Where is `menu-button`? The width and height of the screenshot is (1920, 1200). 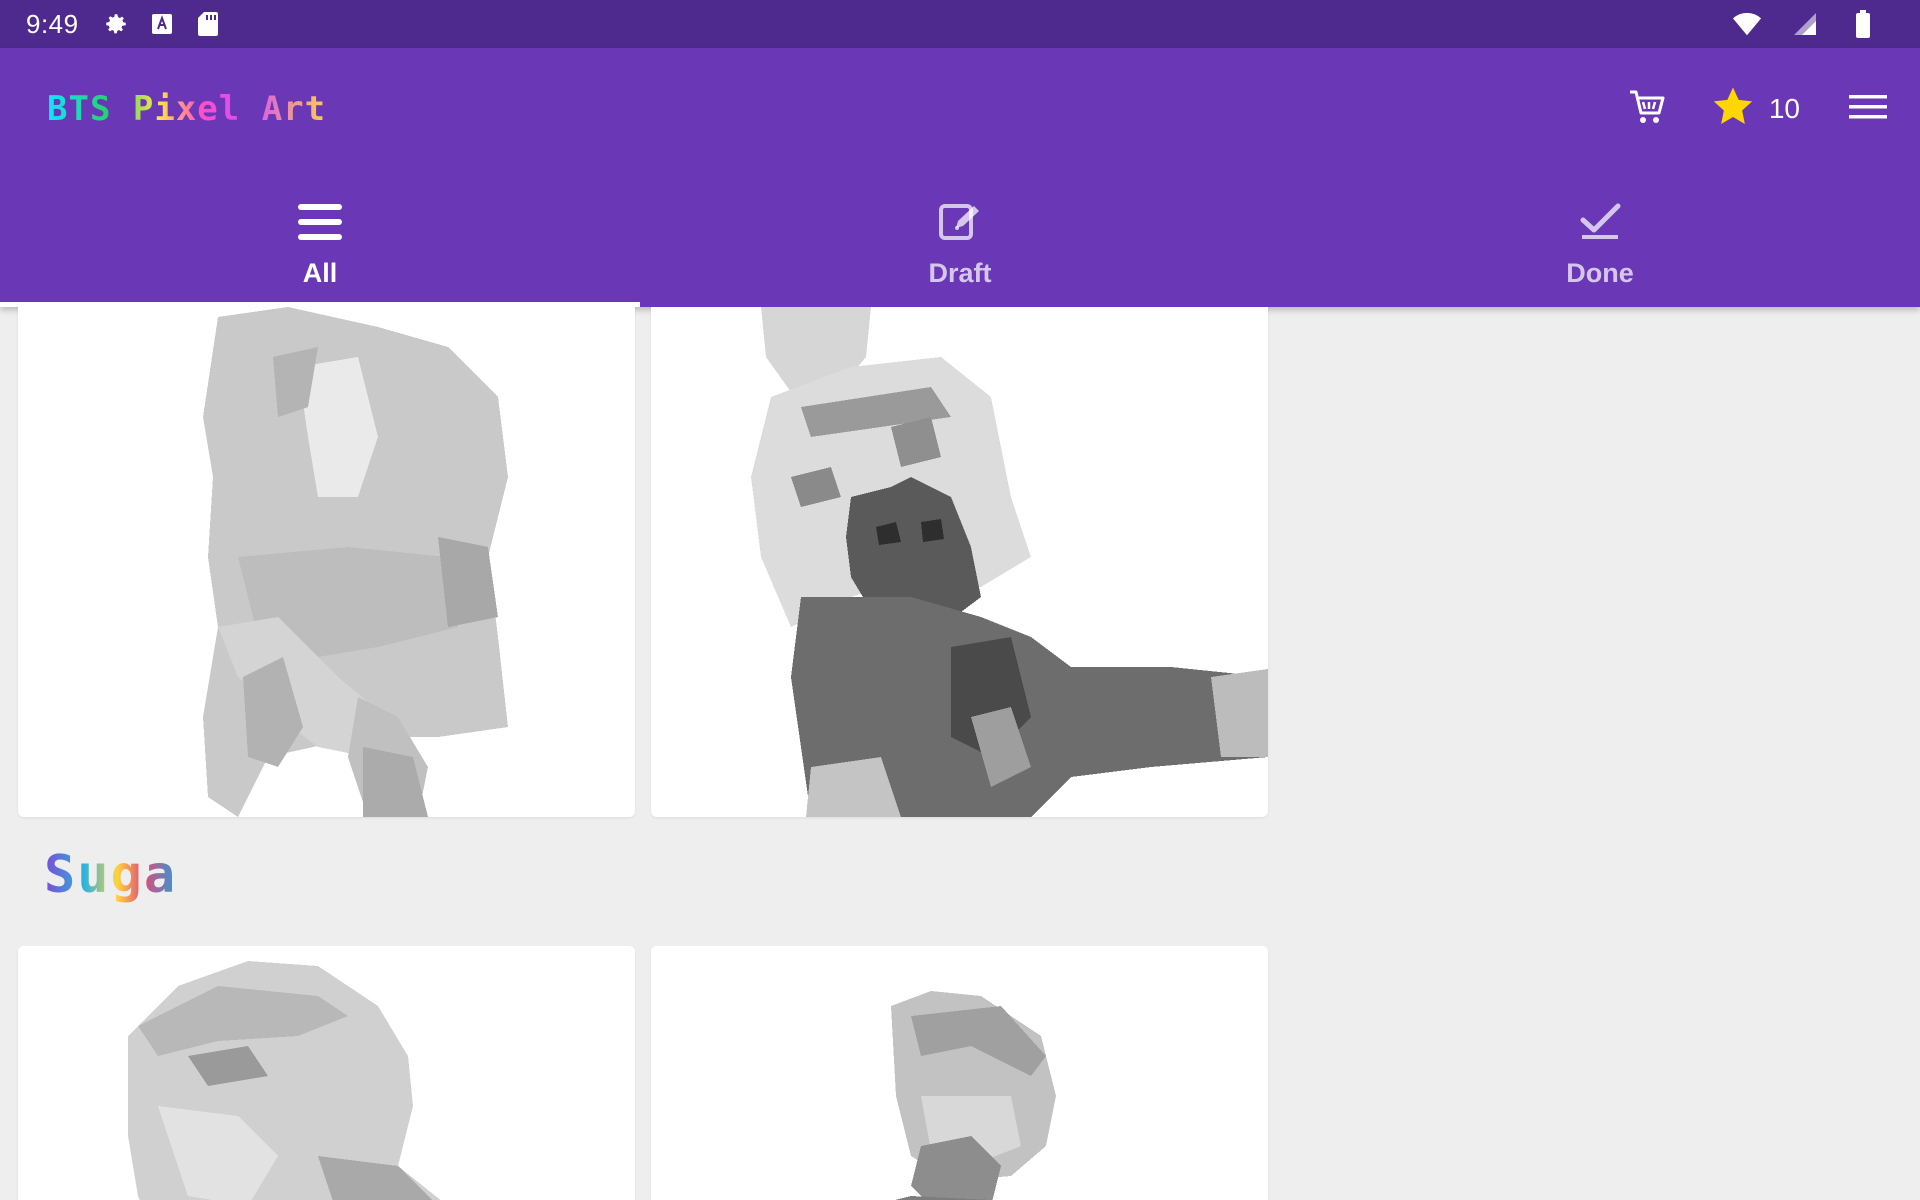
menu-button is located at coordinates (1868, 109).